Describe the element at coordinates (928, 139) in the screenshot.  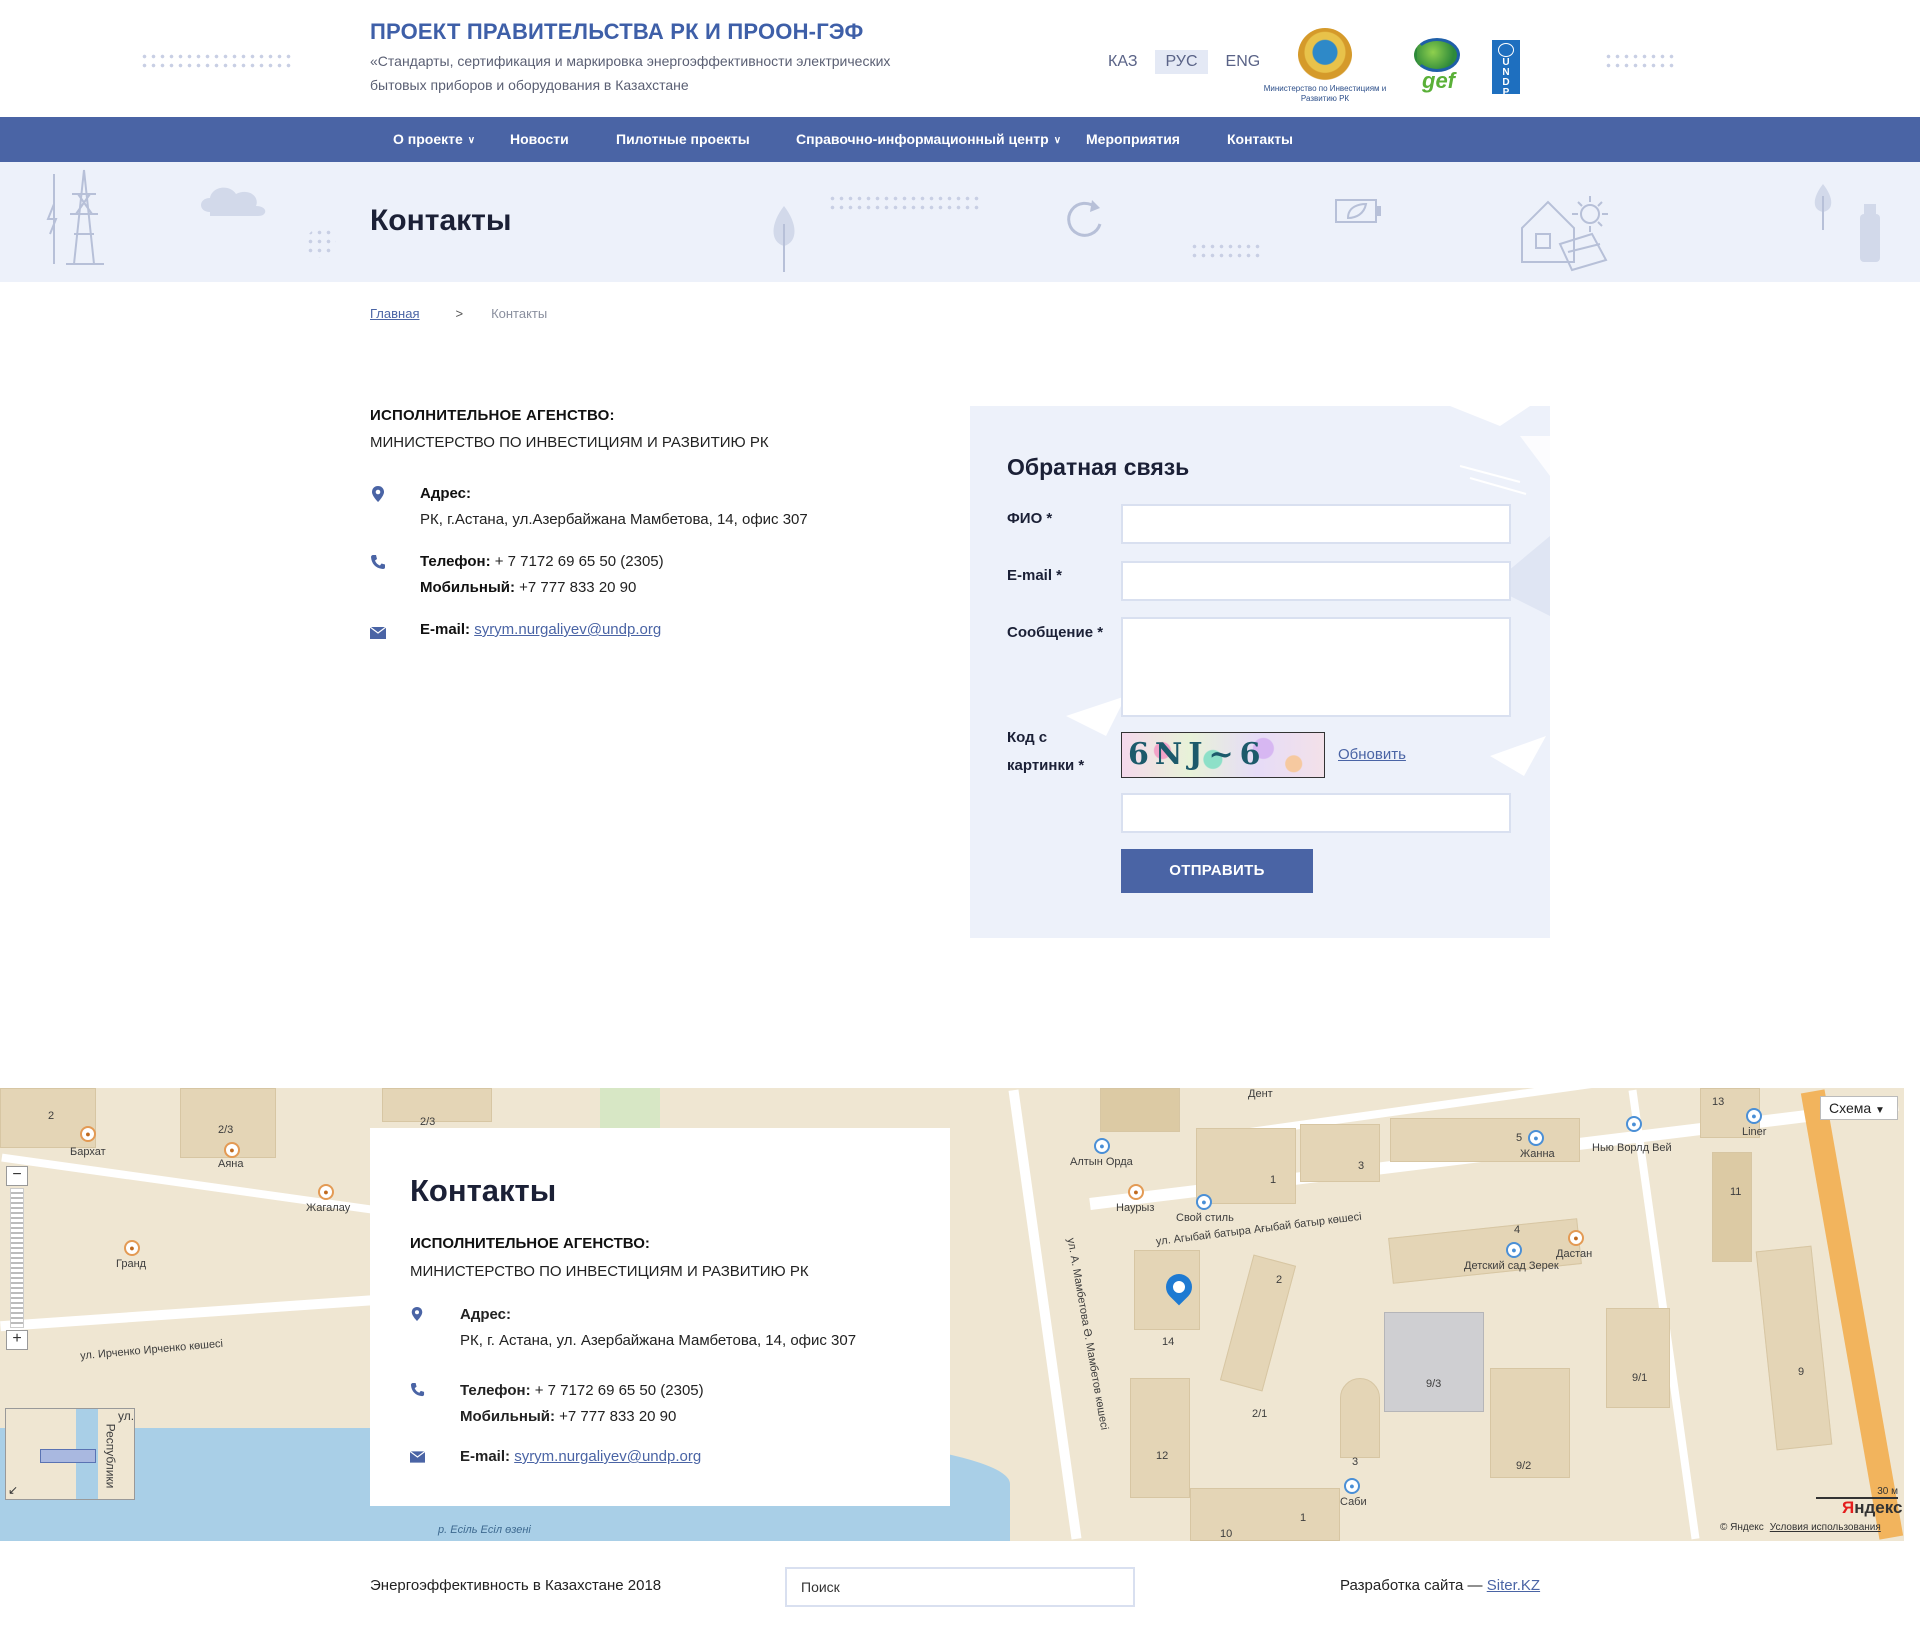
I see `nav-item-info-center: Справочно-информационный центр ∨` at that location.